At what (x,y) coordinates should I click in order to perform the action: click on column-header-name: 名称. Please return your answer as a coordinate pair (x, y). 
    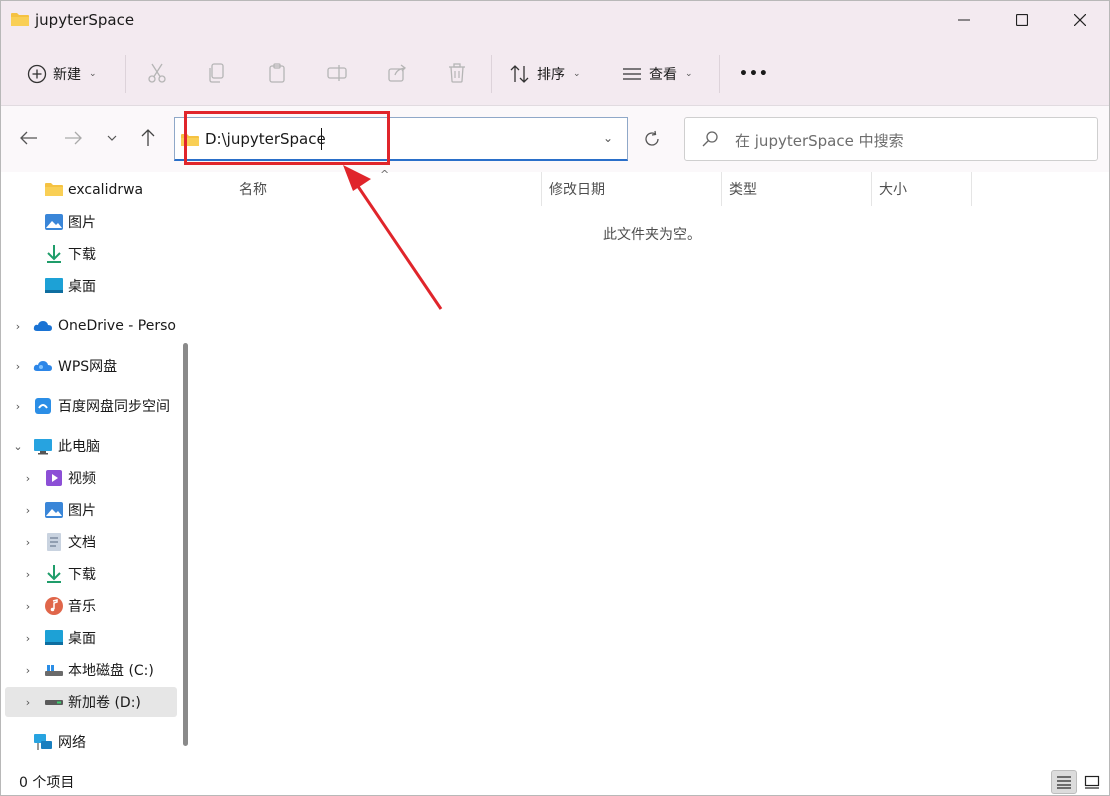
    Looking at the image, I should click on (253, 189).